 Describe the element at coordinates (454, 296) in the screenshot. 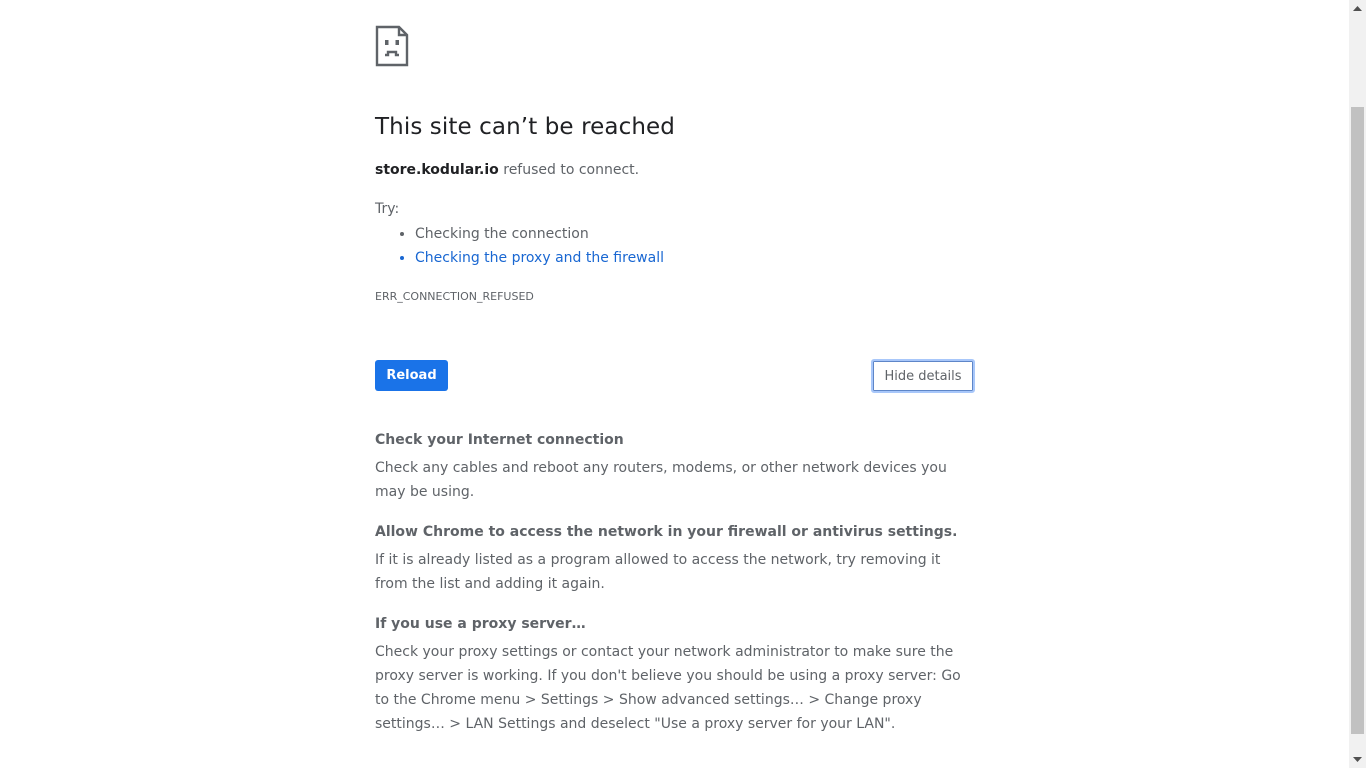

I see `error-code: ERR_CONNECTION_REFUSED` at that location.